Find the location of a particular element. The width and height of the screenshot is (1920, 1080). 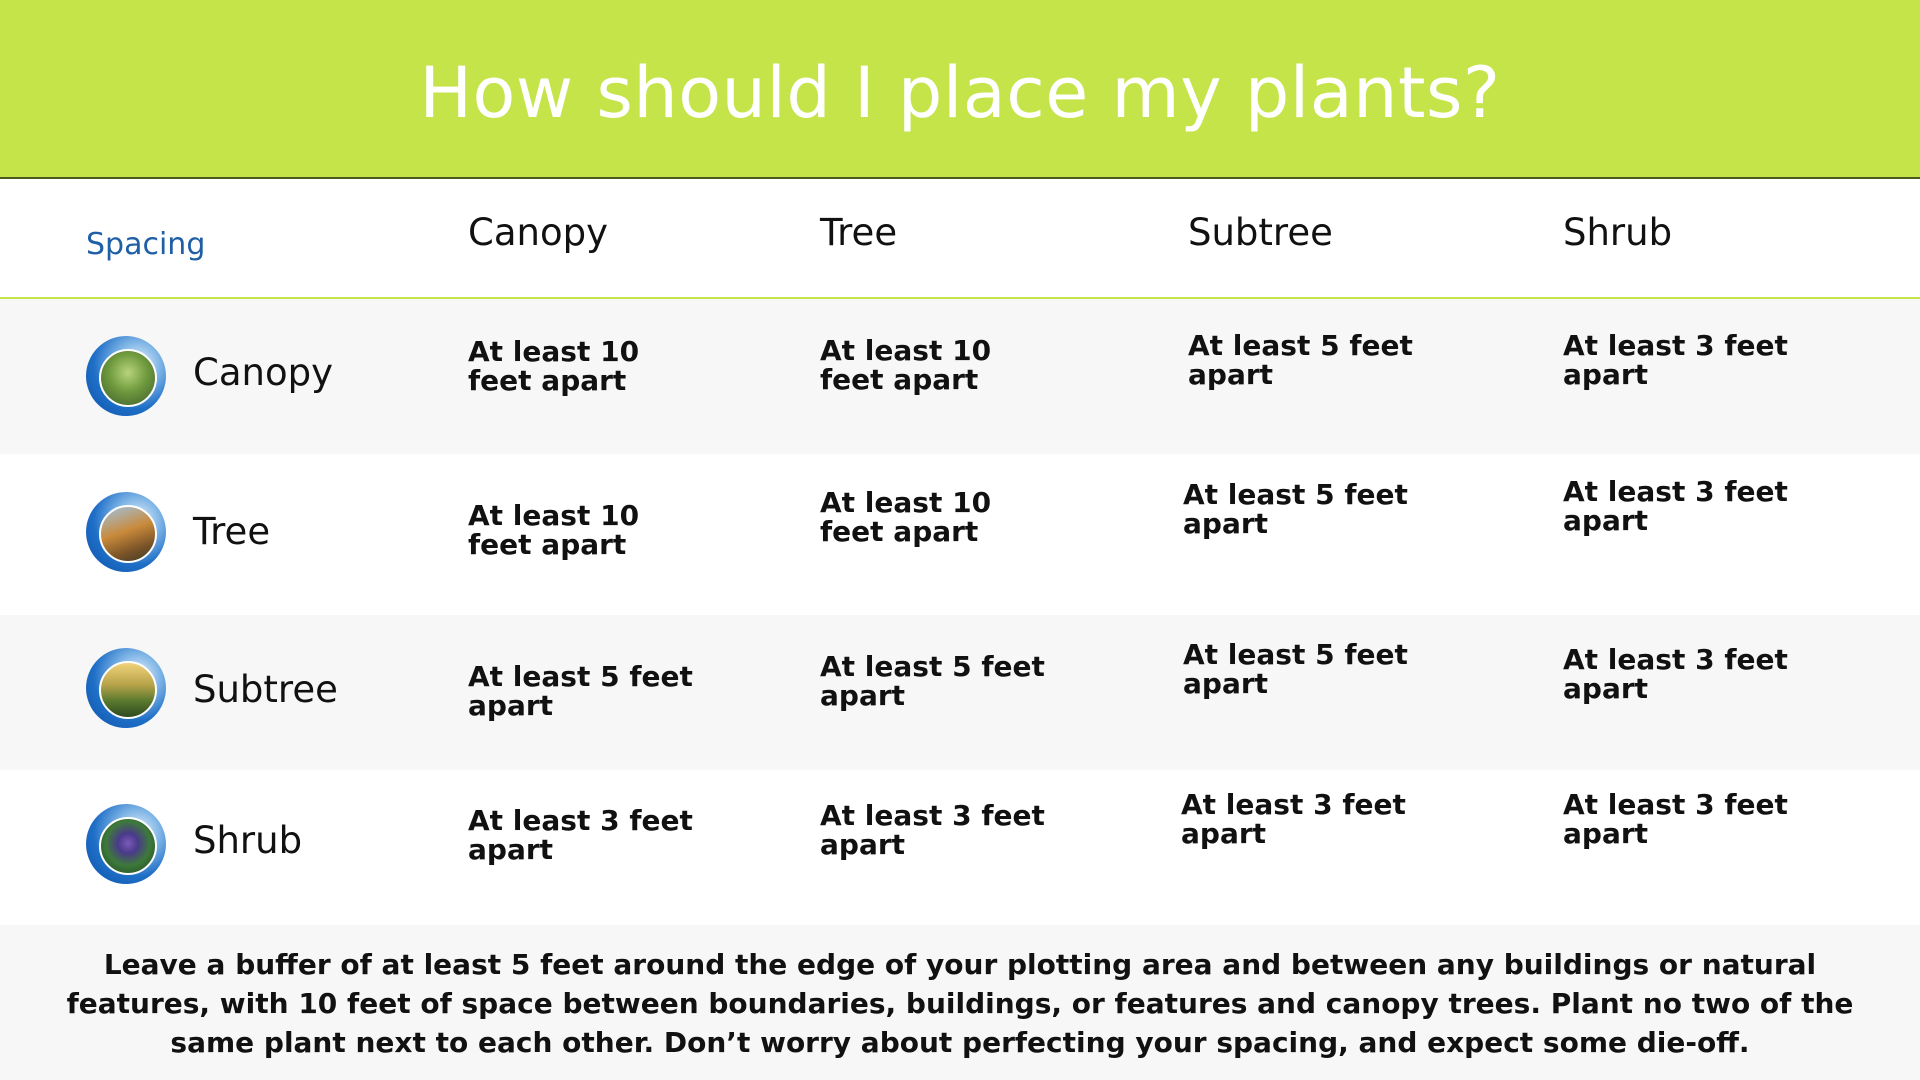

cell-shrub-tree: At least 3 feet apart is located at coordinates (932, 830).